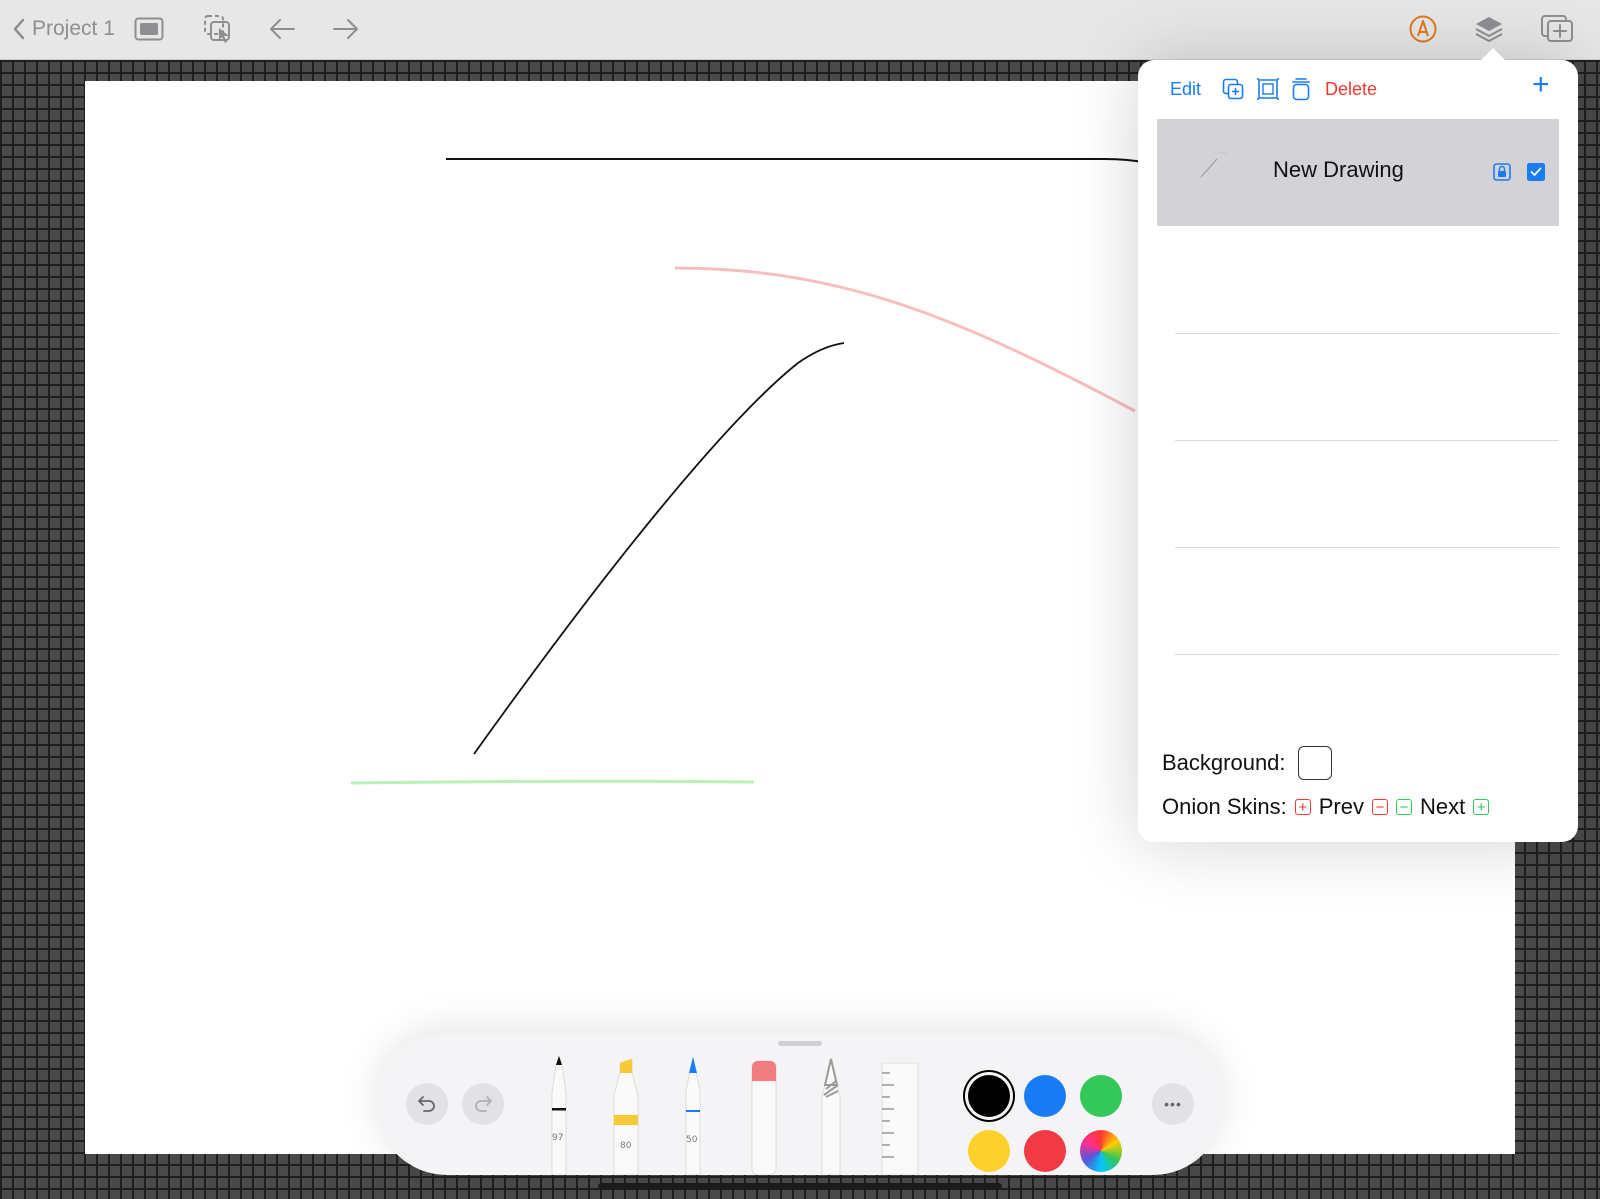  What do you see at coordinates (800, 1186) in the screenshot?
I see `home-indicator` at bounding box center [800, 1186].